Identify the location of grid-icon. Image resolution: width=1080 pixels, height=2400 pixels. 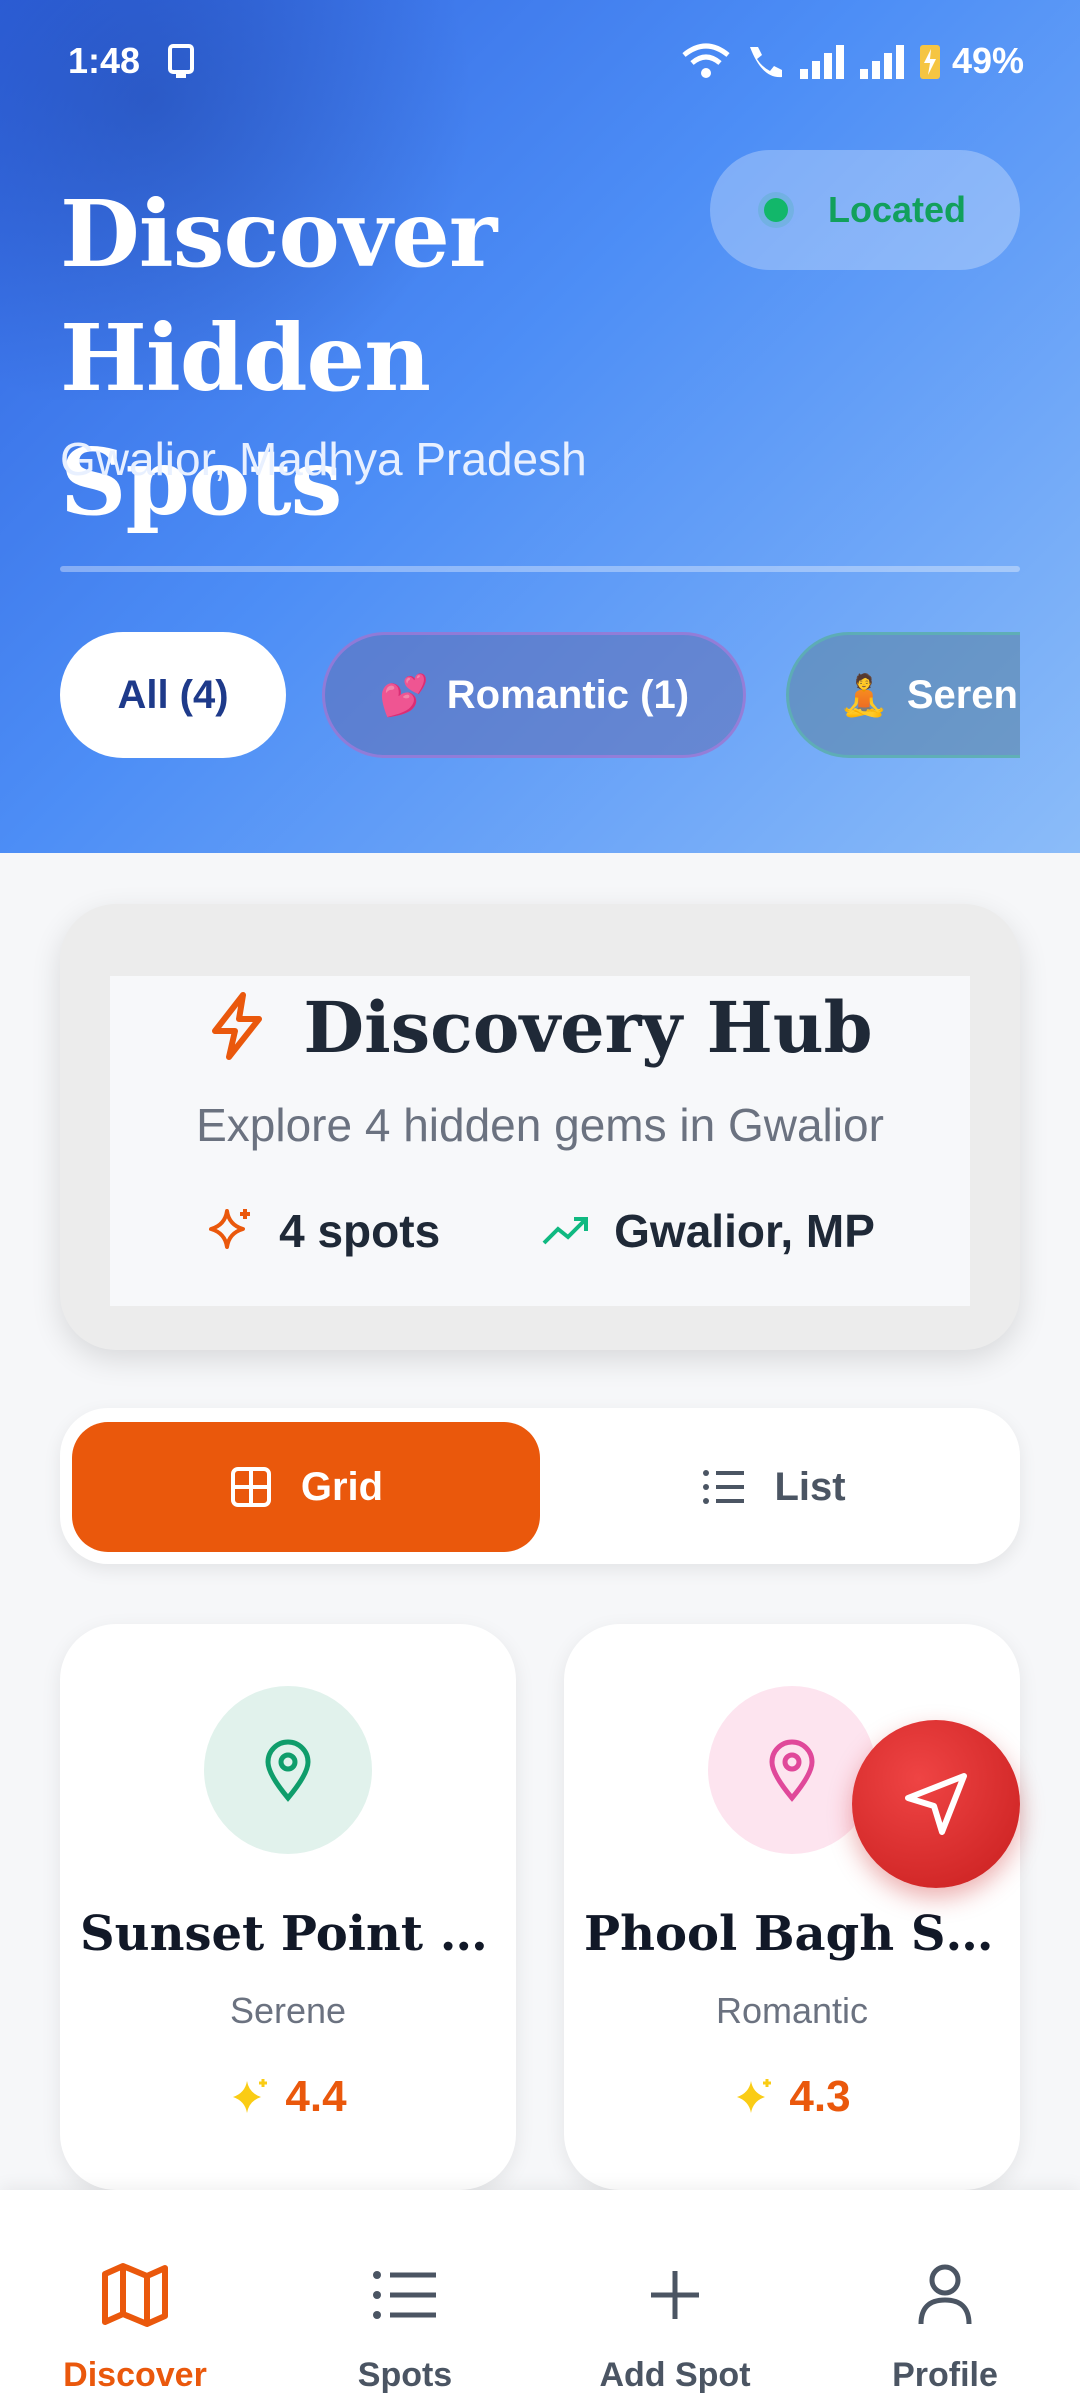
(250, 1487).